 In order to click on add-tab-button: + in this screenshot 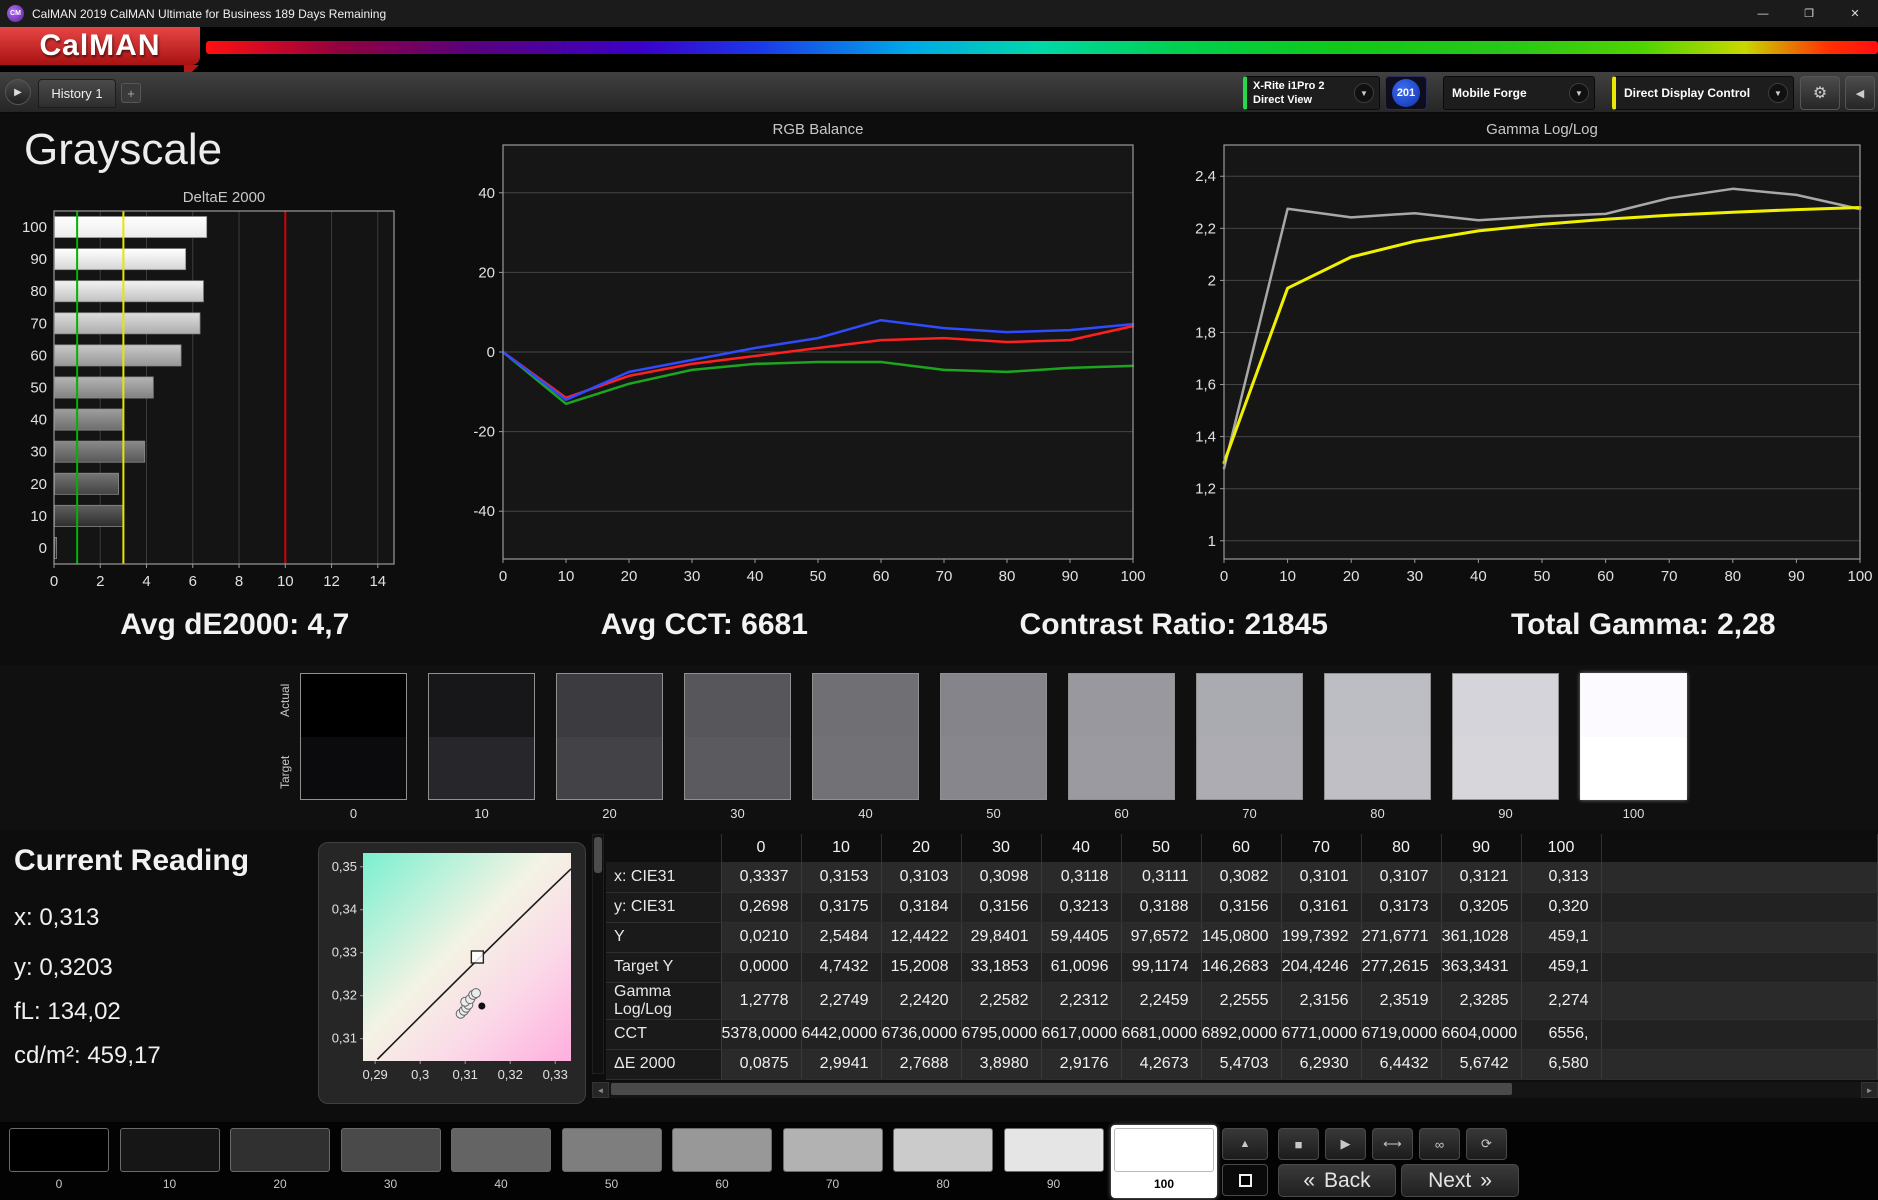, I will do `click(131, 93)`.